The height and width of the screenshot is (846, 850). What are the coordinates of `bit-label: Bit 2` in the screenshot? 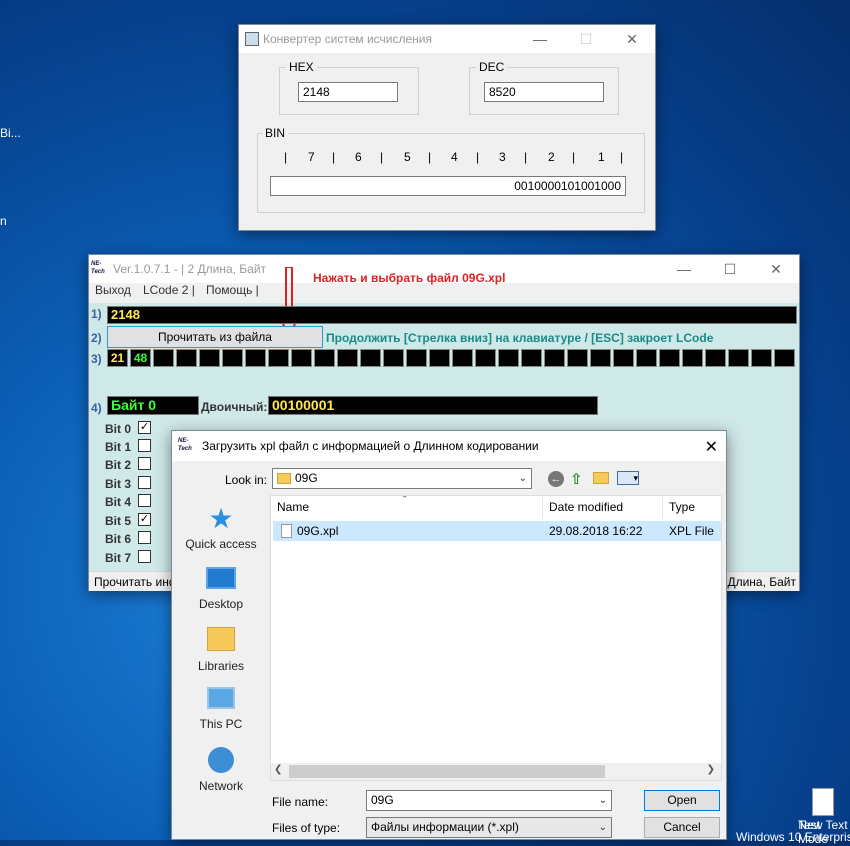 It's located at (118, 465).